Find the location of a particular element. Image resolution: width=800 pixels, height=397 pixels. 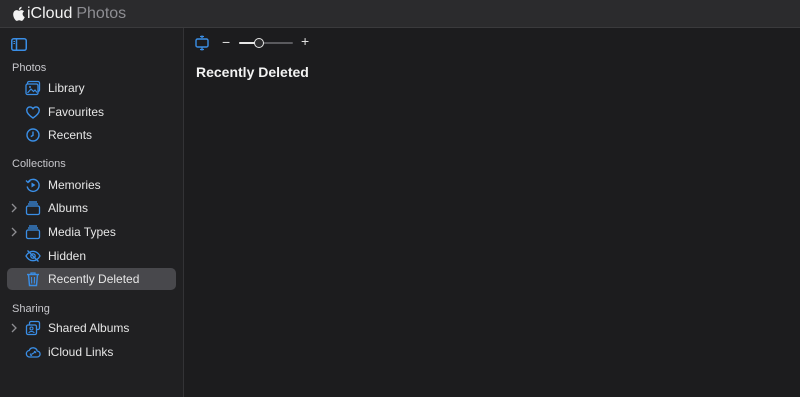

sidebar-item-label: Memories is located at coordinates (74, 185).